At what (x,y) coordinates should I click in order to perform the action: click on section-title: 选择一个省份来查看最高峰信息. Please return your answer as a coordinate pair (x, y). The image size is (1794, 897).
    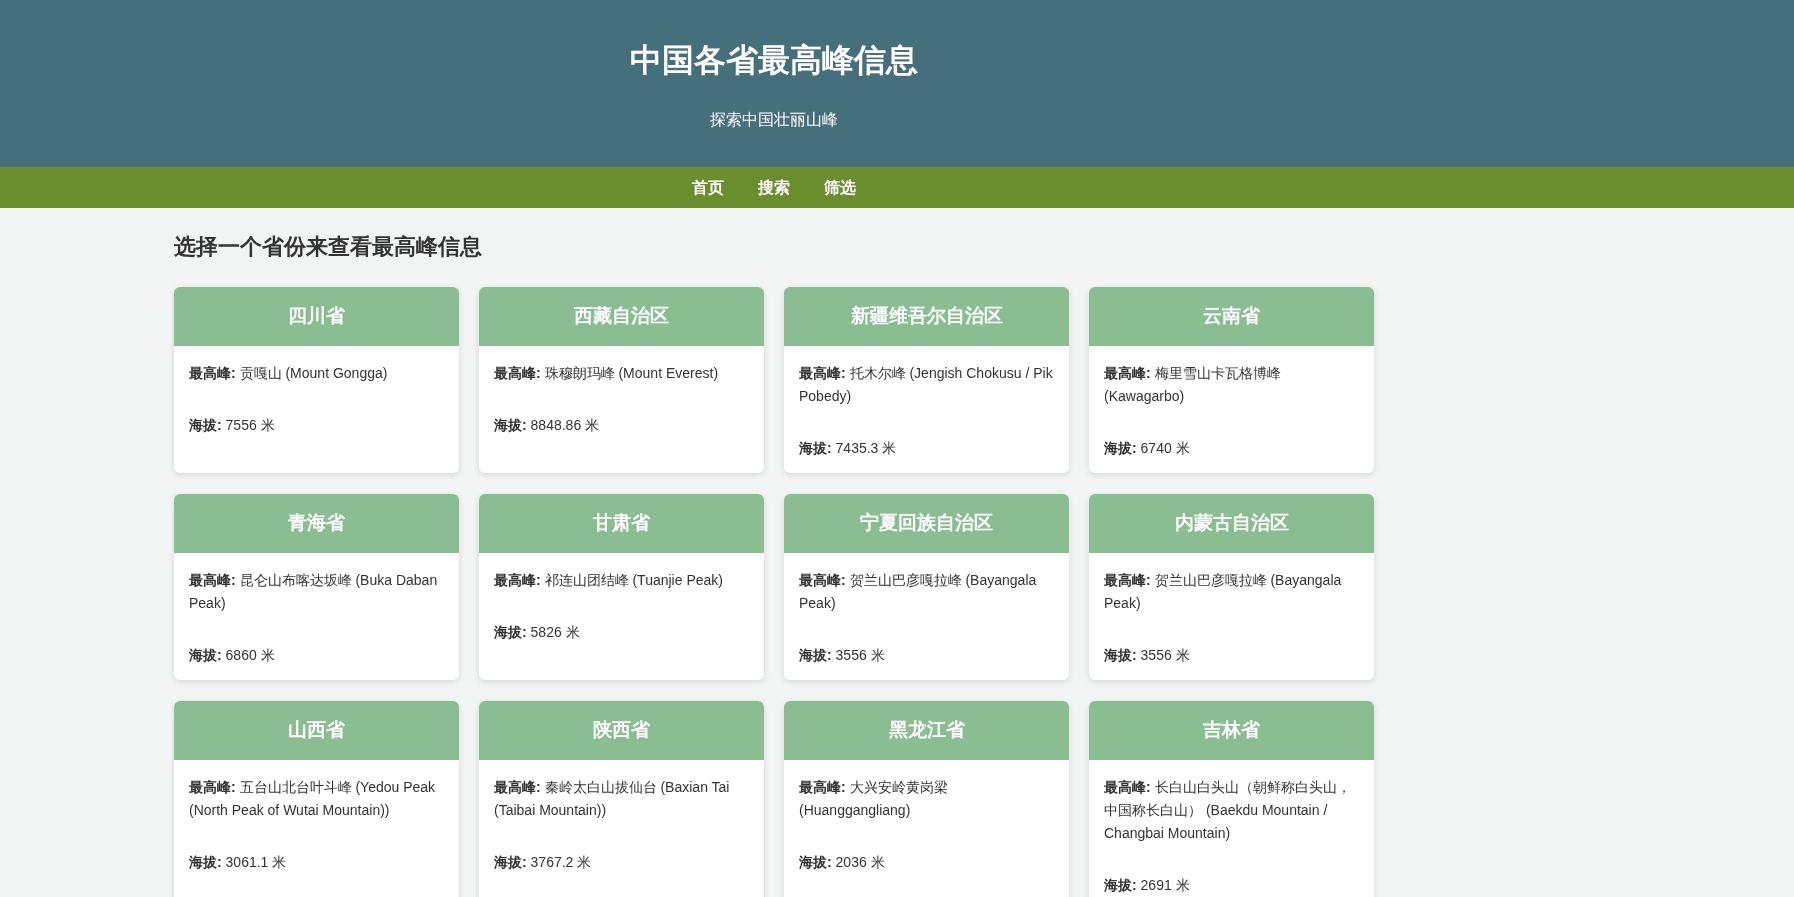
    Looking at the image, I should click on (328, 247).